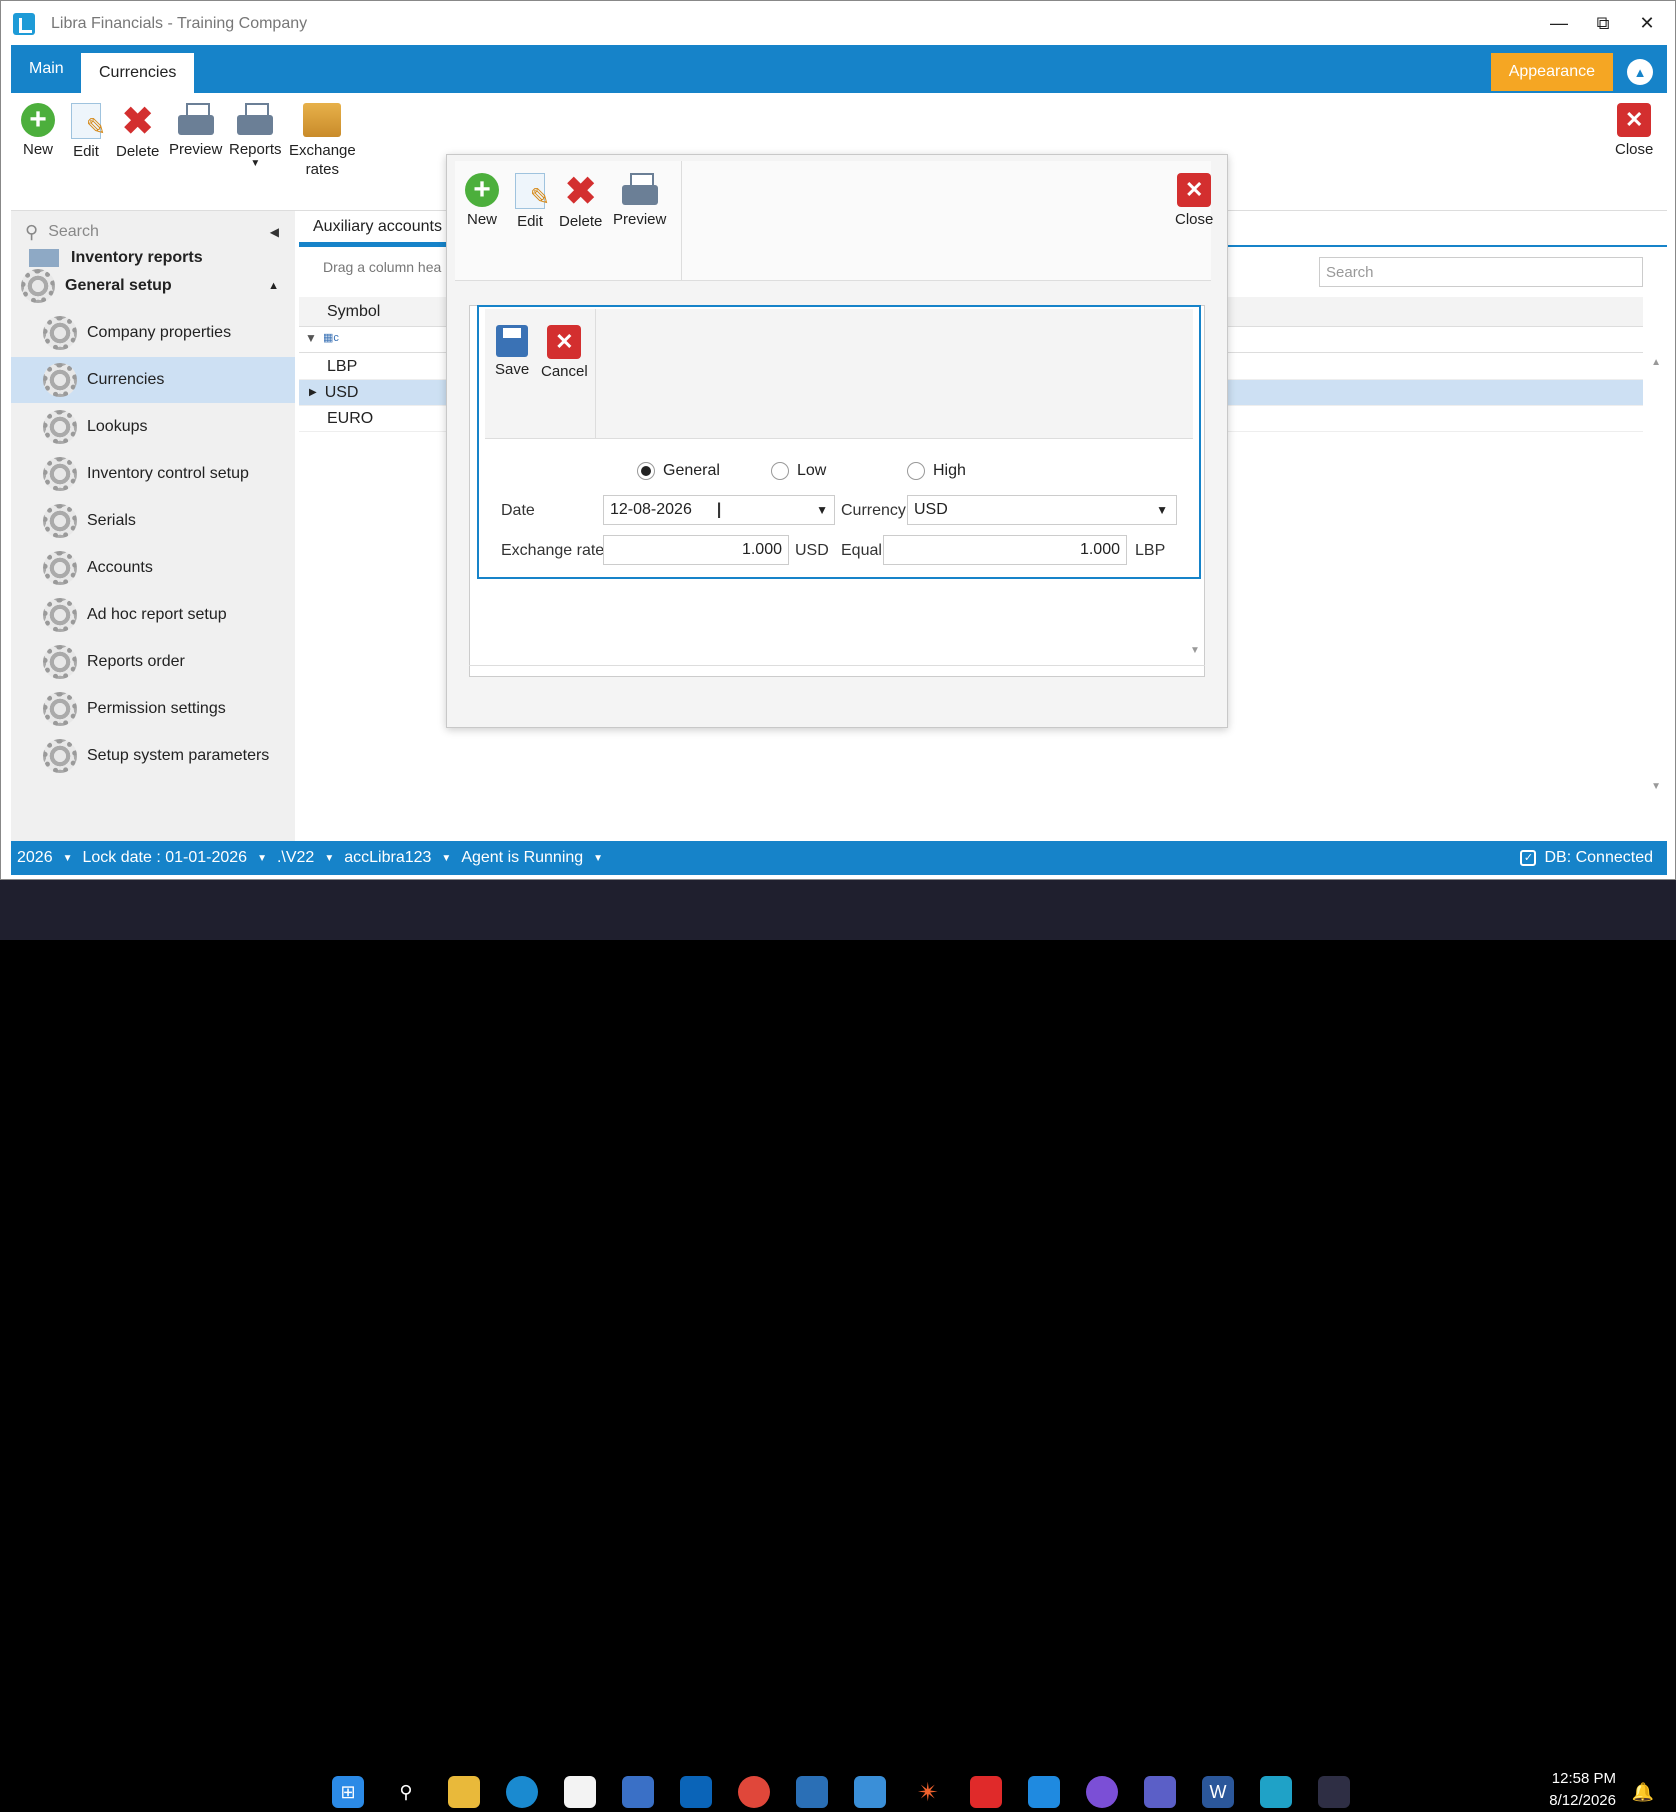  Describe the element at coordinates (870, 1792) in the screenshot. I see `photos-icon` at that location.